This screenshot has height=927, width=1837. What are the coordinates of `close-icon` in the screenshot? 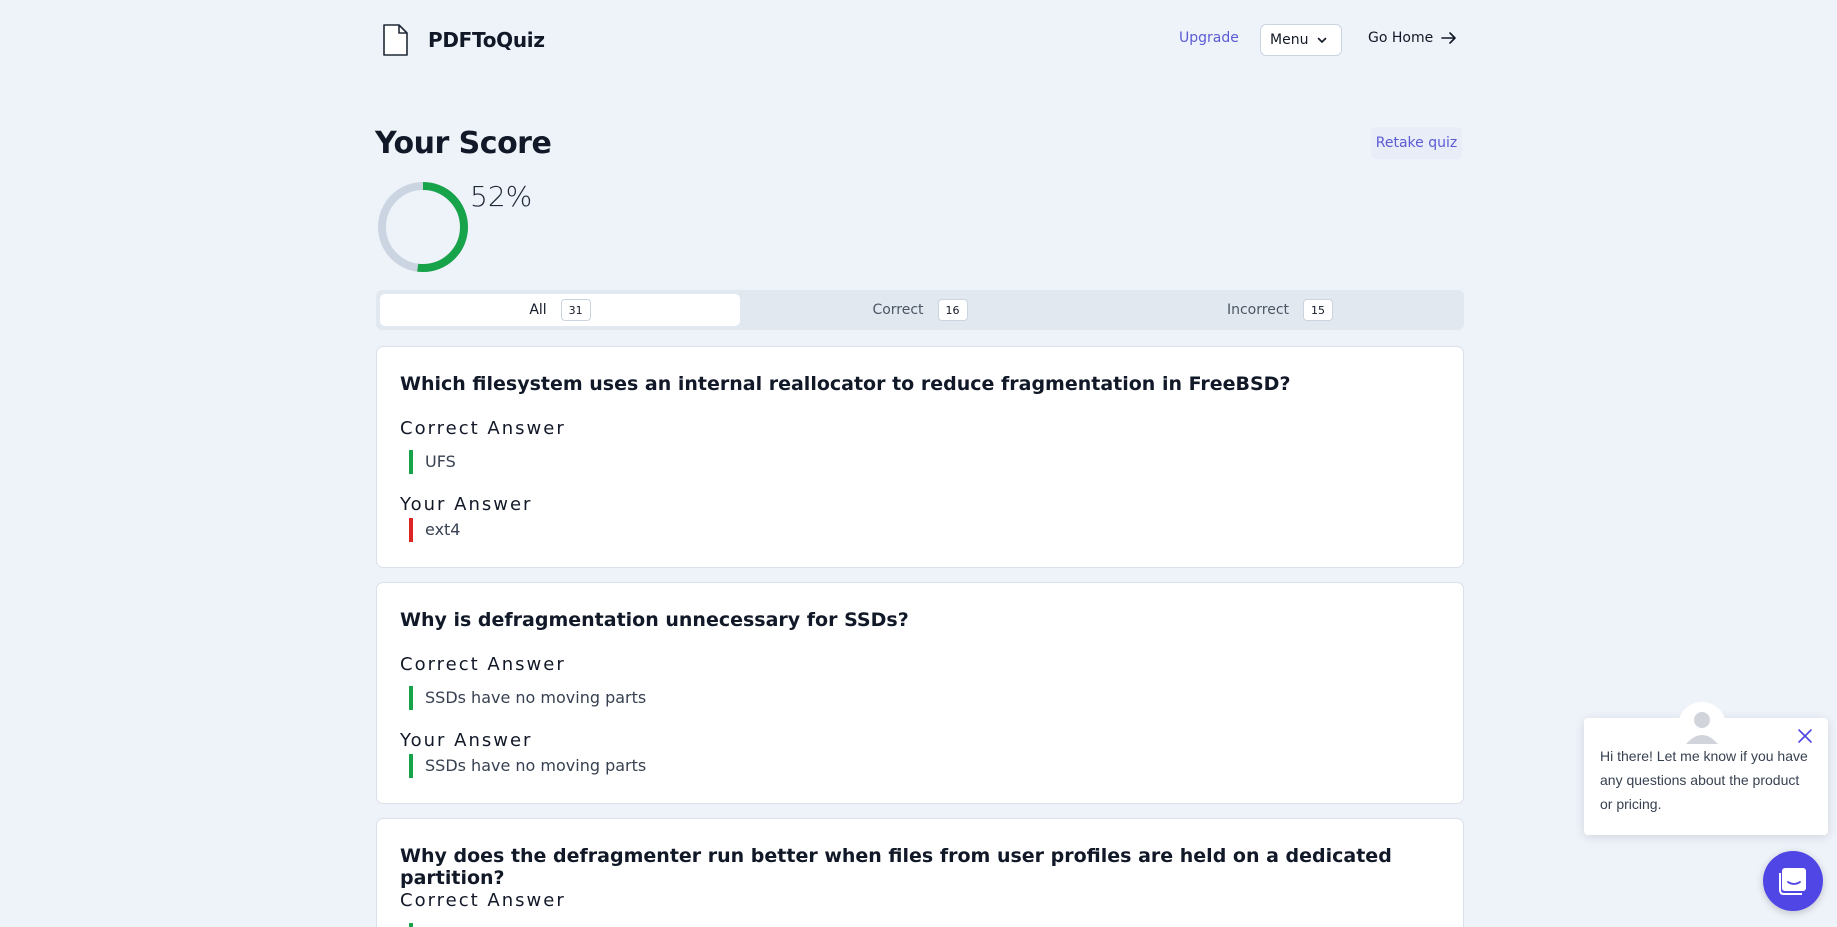 It's located at (1805, 736).